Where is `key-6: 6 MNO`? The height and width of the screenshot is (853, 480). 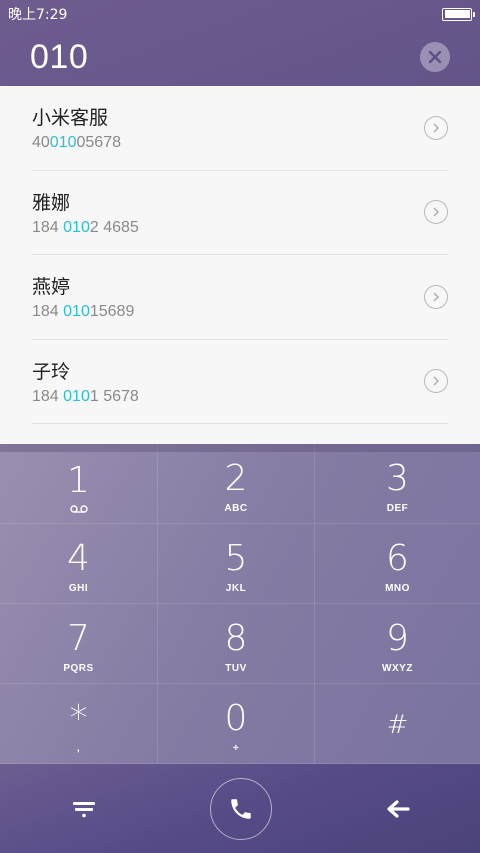
key-6: 6 MNO is located at coordinates (397, 564).